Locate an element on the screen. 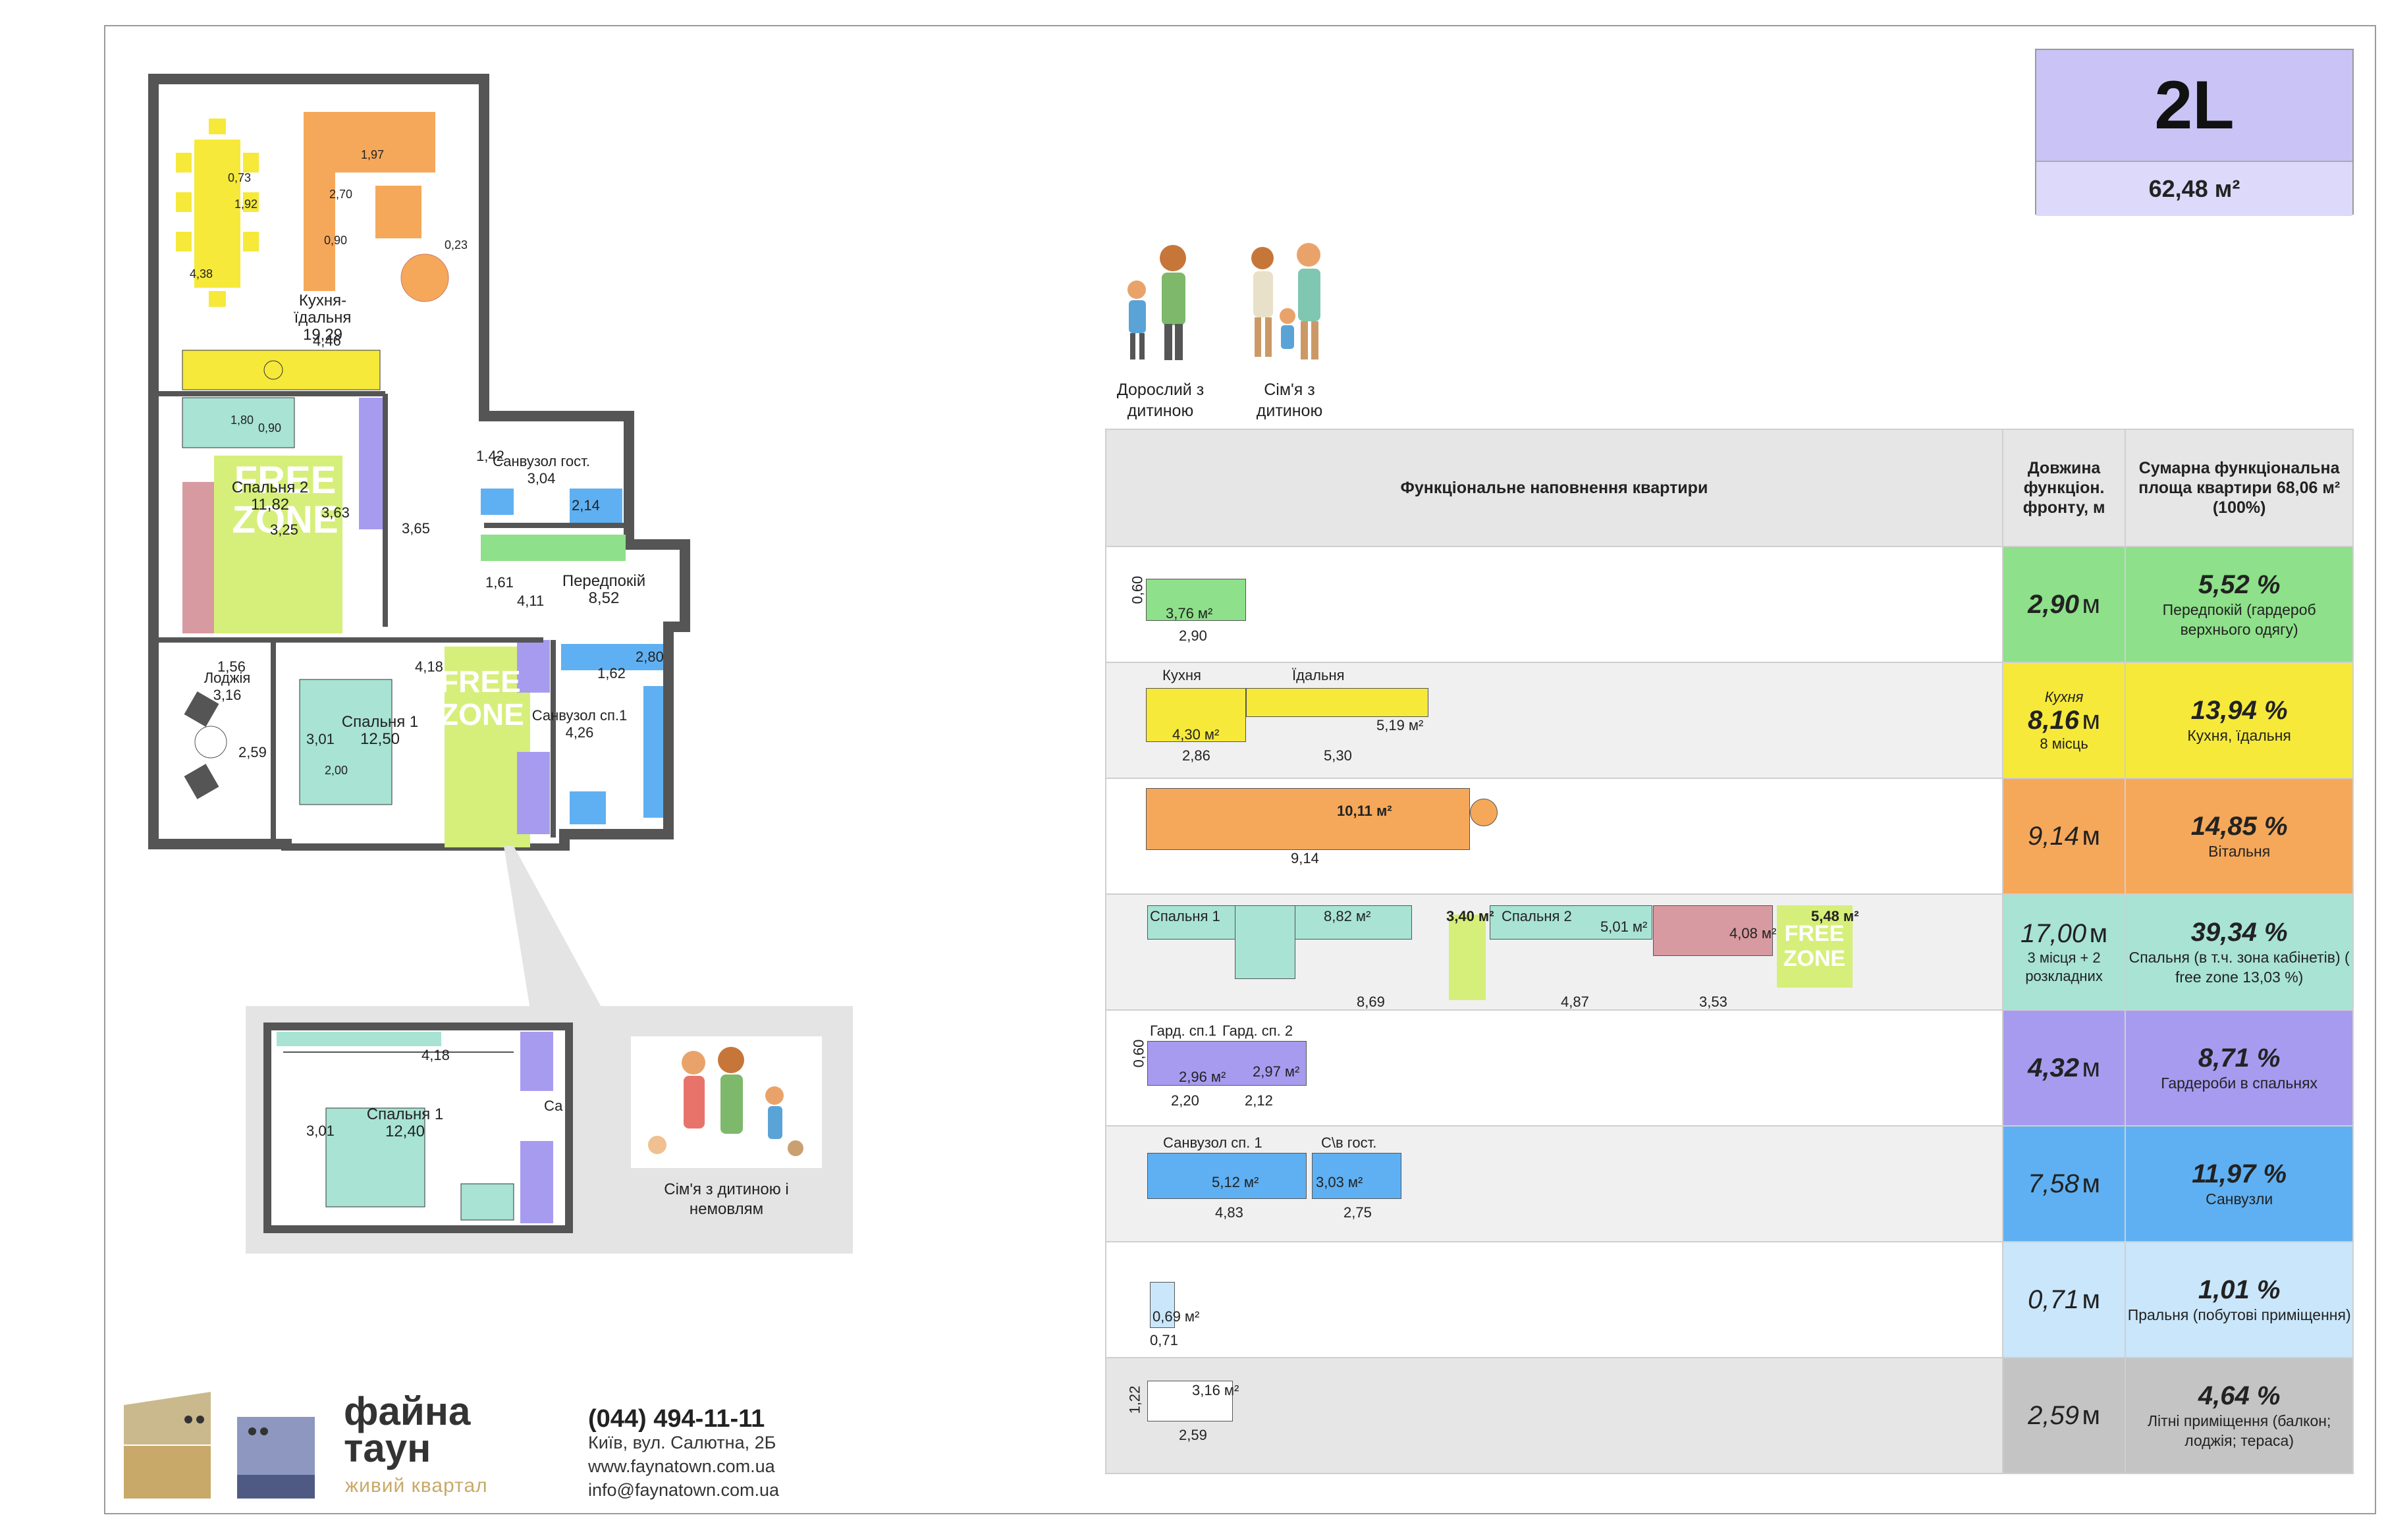 The image size is (2386, 1540). label-bath1: Санвузол сп.1 4,26 is located at coordinates (579, 724).